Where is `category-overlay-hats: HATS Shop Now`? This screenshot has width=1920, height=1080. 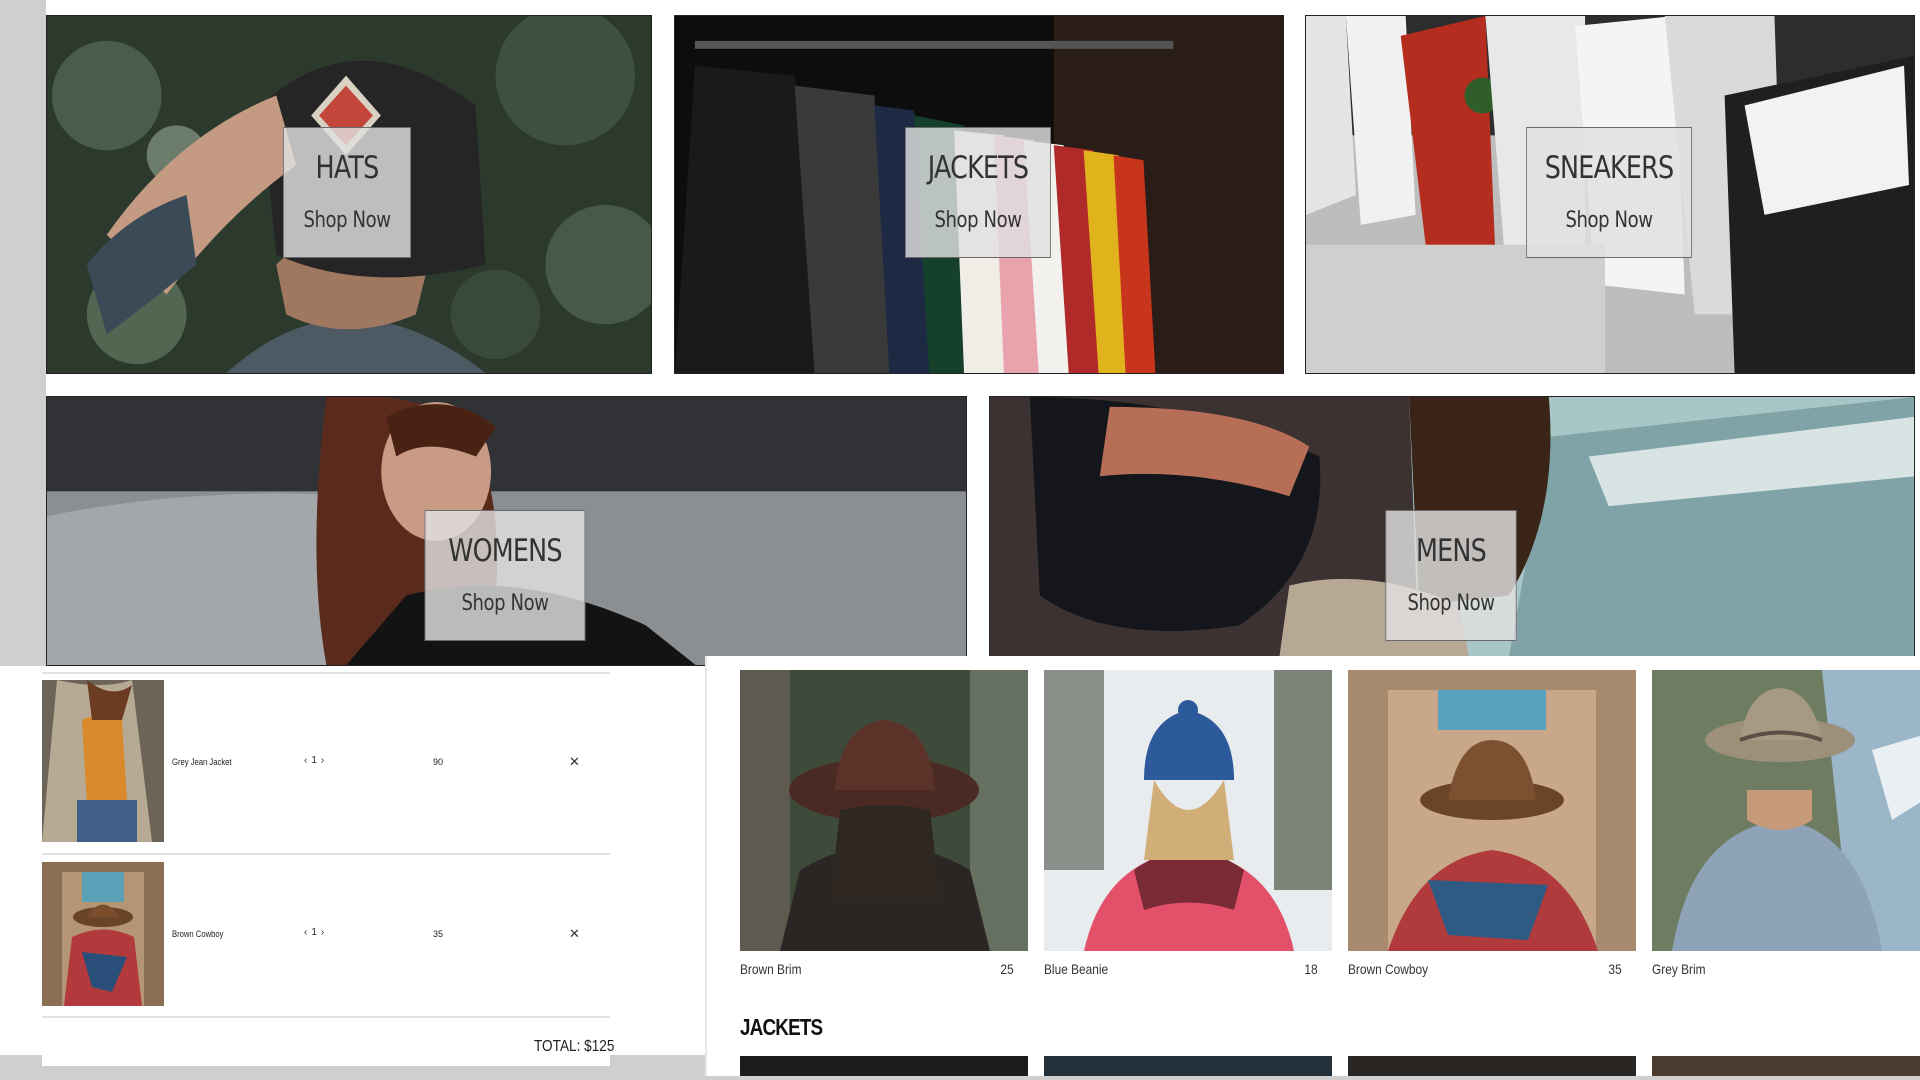
category-overlay-hats: HATS Shop Now is located at coordinates (347, 192).